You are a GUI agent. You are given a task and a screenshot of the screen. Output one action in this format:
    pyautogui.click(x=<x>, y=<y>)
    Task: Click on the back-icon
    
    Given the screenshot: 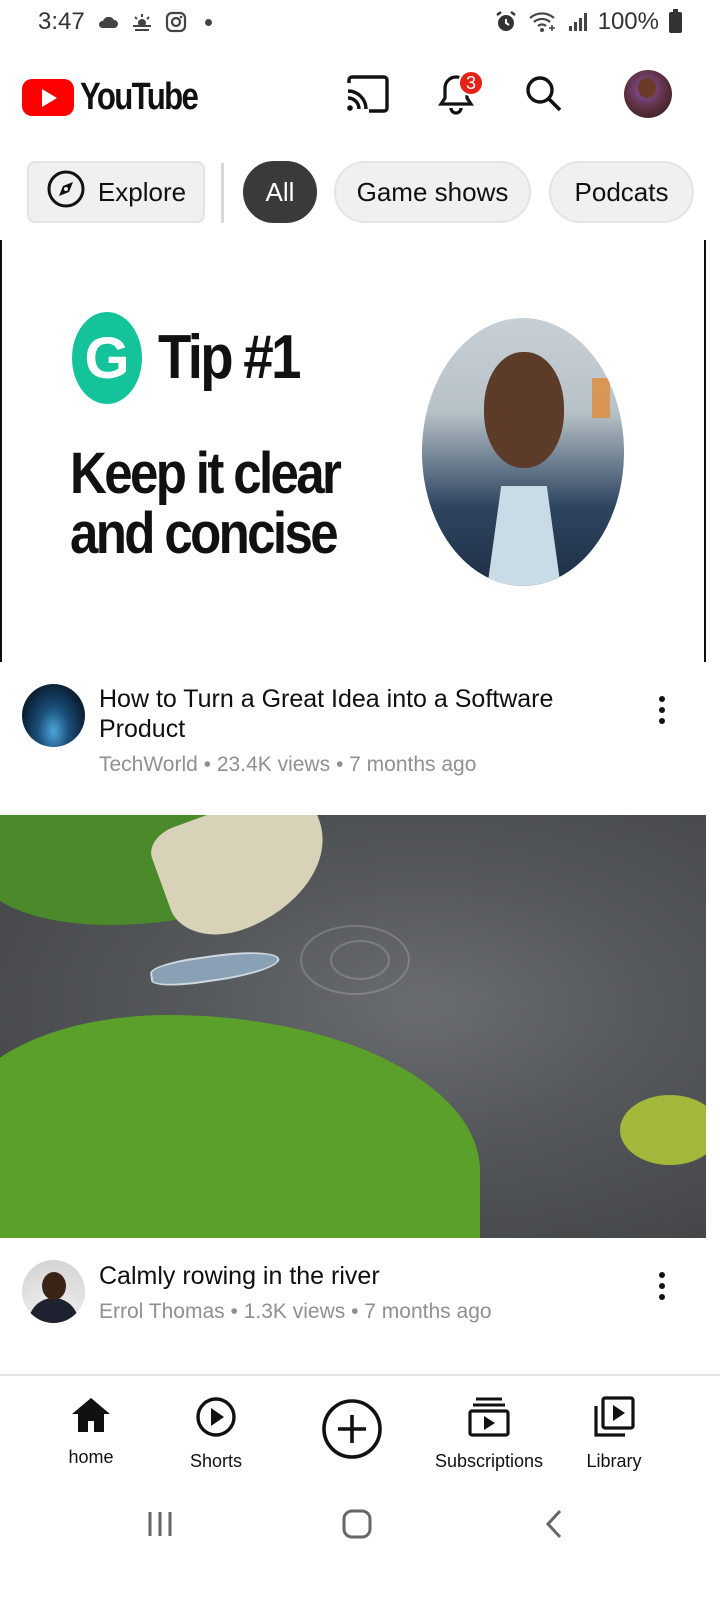 What is the action you would take?
    pyautogui.click(x=554, y=1526)
    